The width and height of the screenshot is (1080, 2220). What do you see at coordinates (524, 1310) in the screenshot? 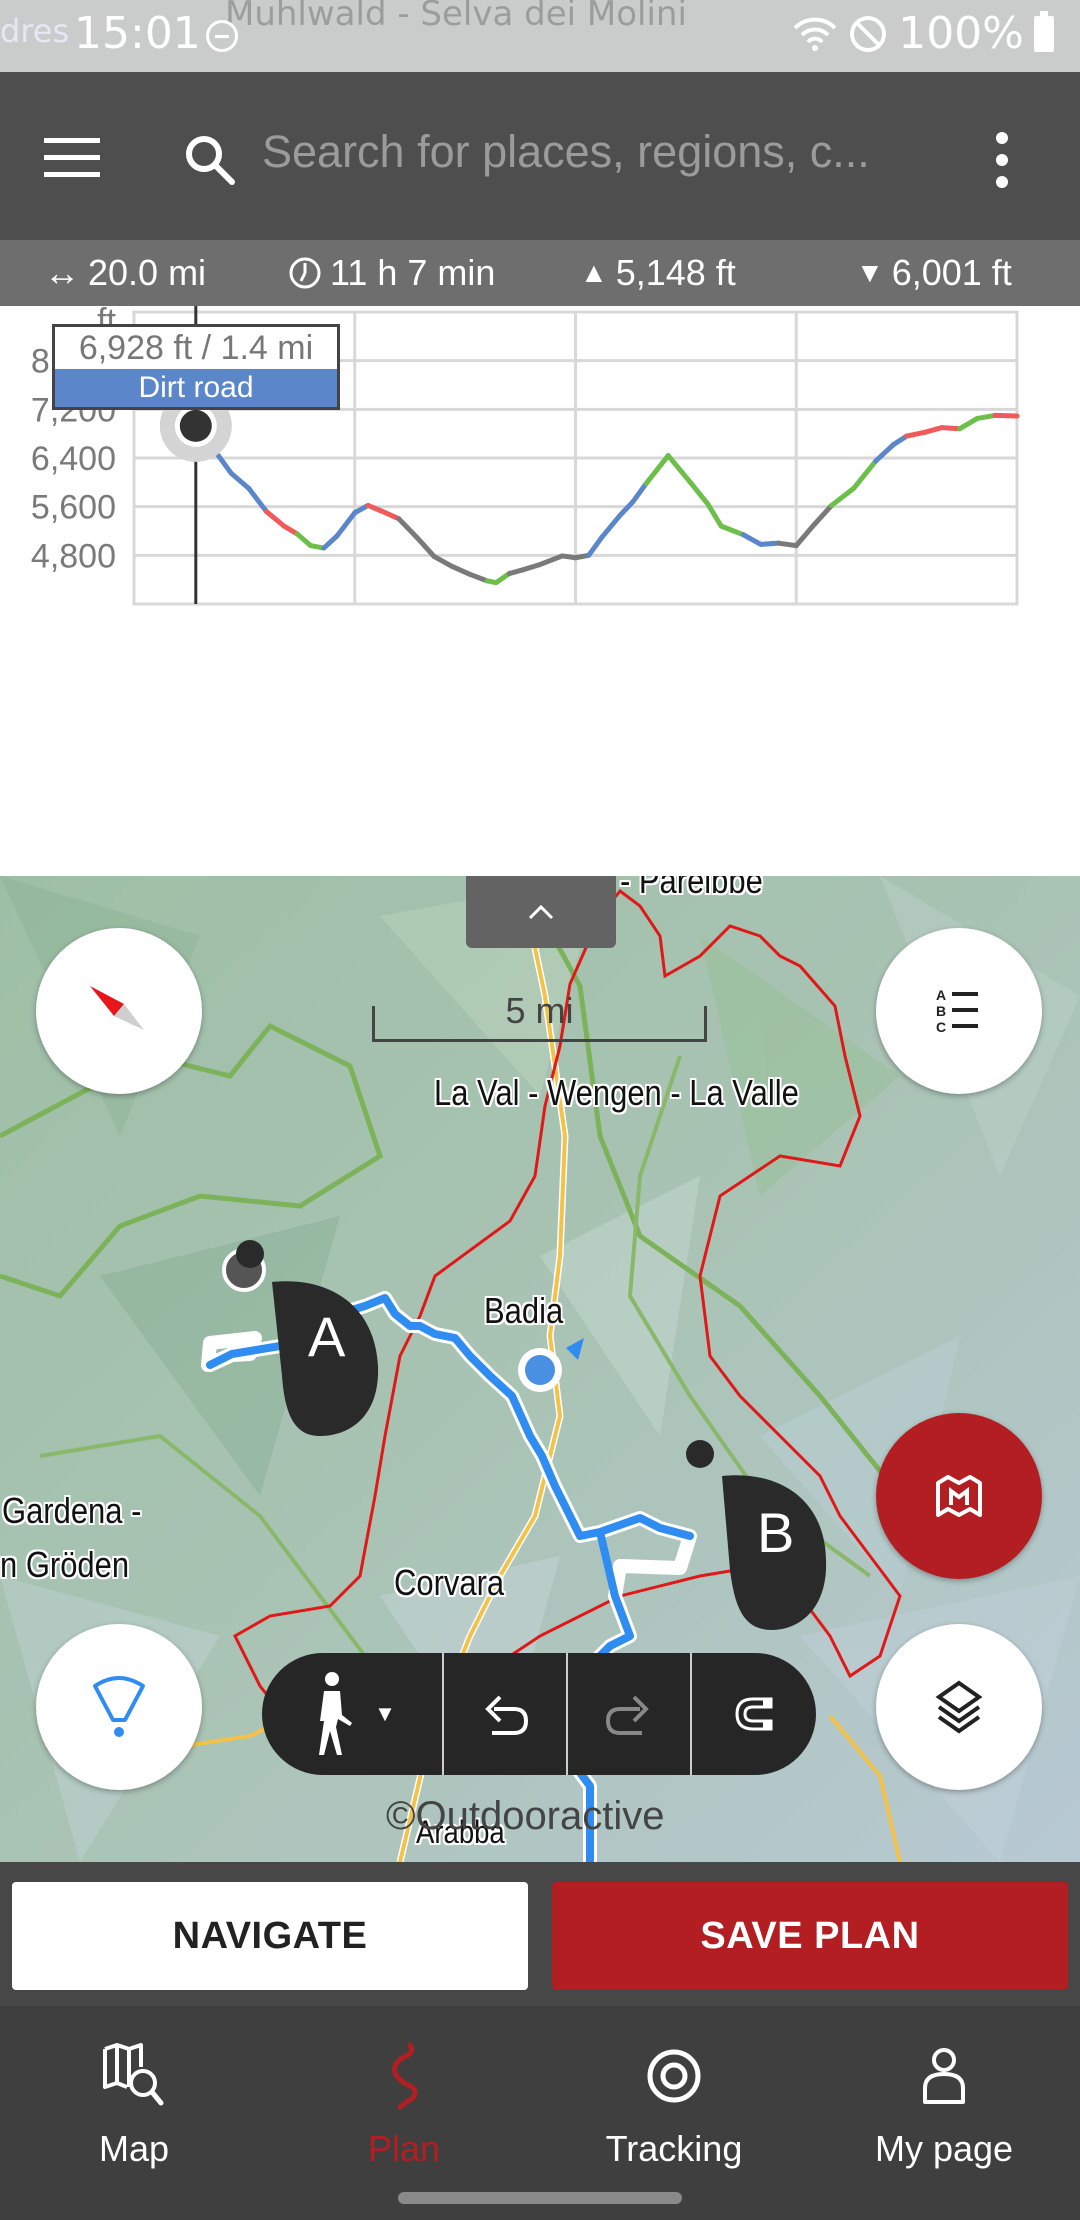
I see `place-label-badia: Badia` at bounding box center [524, 1310].